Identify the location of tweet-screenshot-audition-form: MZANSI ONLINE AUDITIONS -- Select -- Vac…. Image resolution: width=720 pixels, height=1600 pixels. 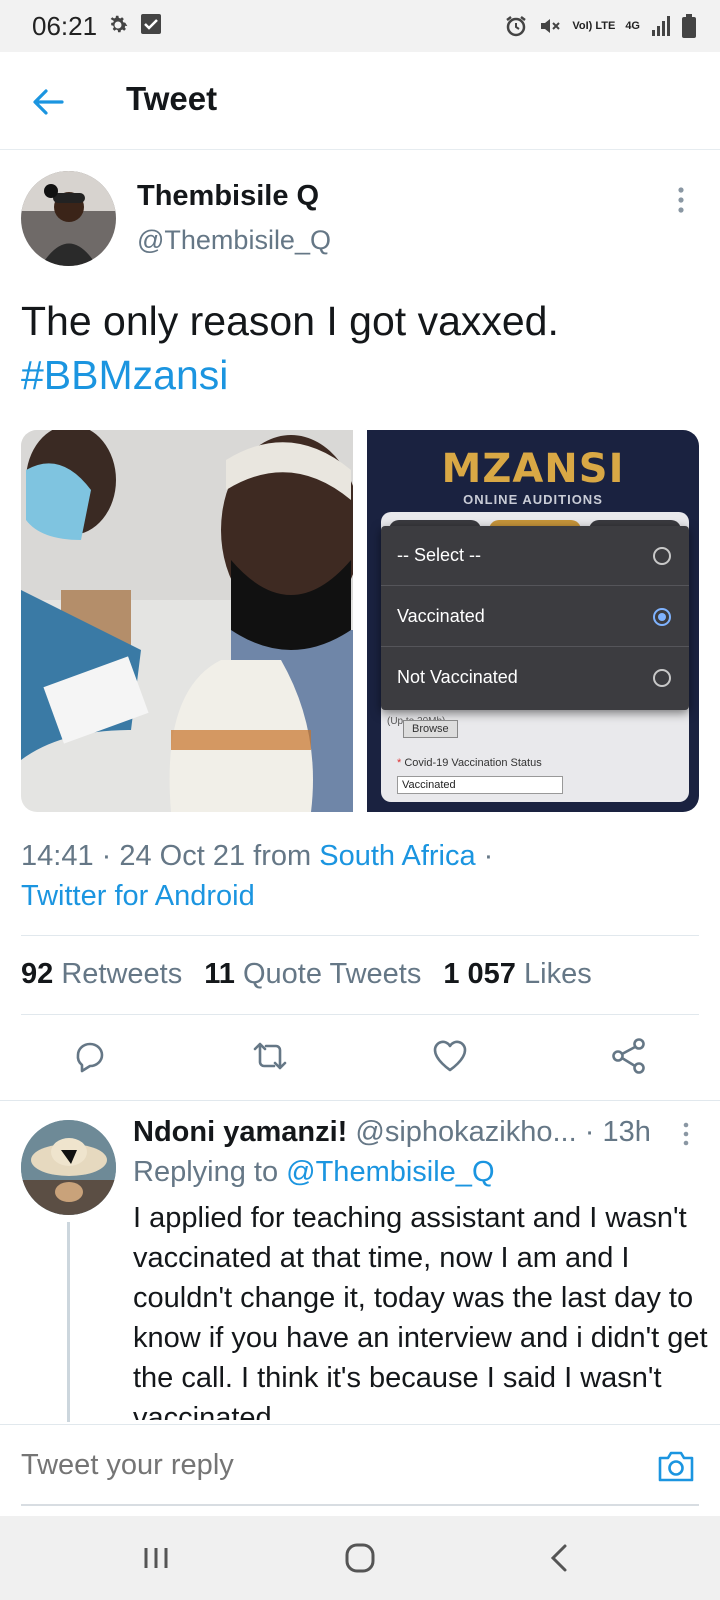
(533, 621).